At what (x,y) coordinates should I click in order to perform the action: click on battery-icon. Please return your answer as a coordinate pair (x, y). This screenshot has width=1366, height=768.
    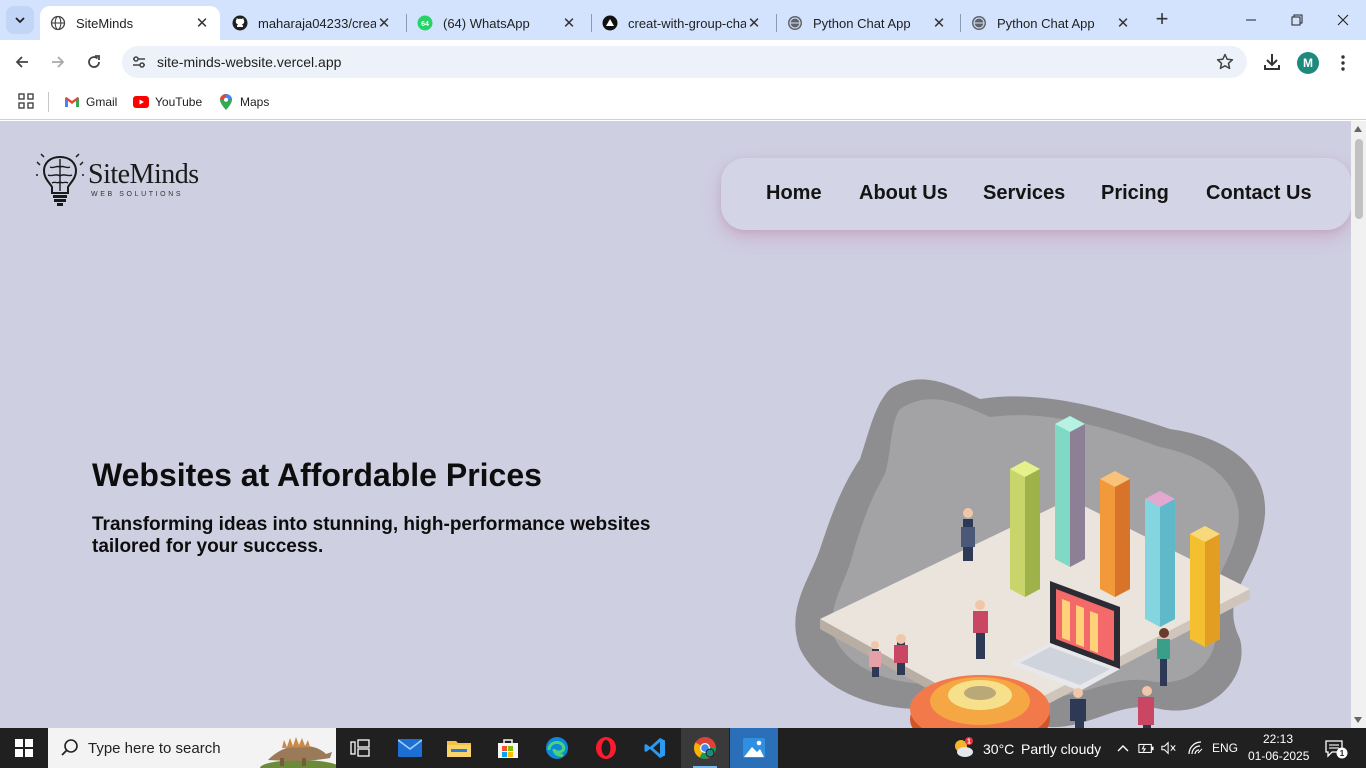
    Looking at the image, I should click on (1146, 748).